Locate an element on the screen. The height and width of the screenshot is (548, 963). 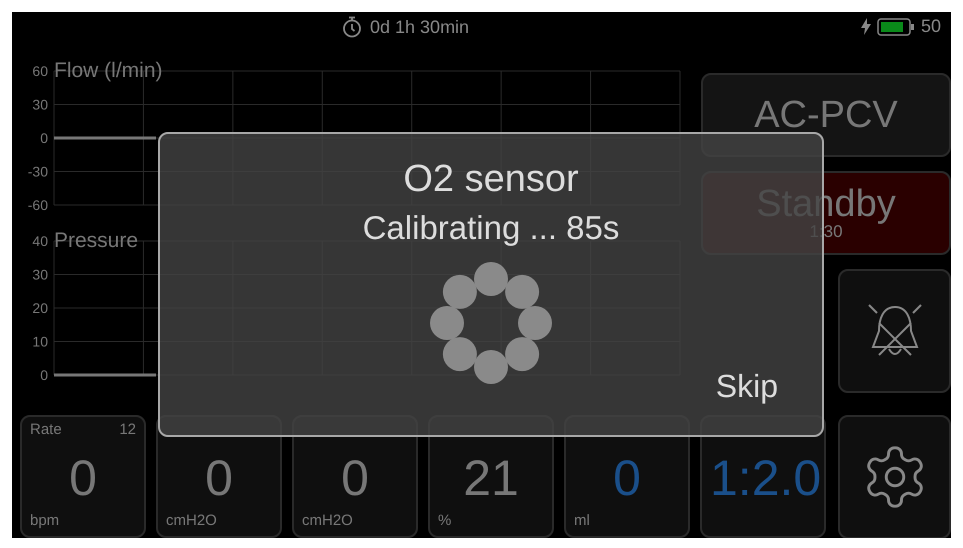
axis-tick-label: 60 is located at coordinates (40, 70).